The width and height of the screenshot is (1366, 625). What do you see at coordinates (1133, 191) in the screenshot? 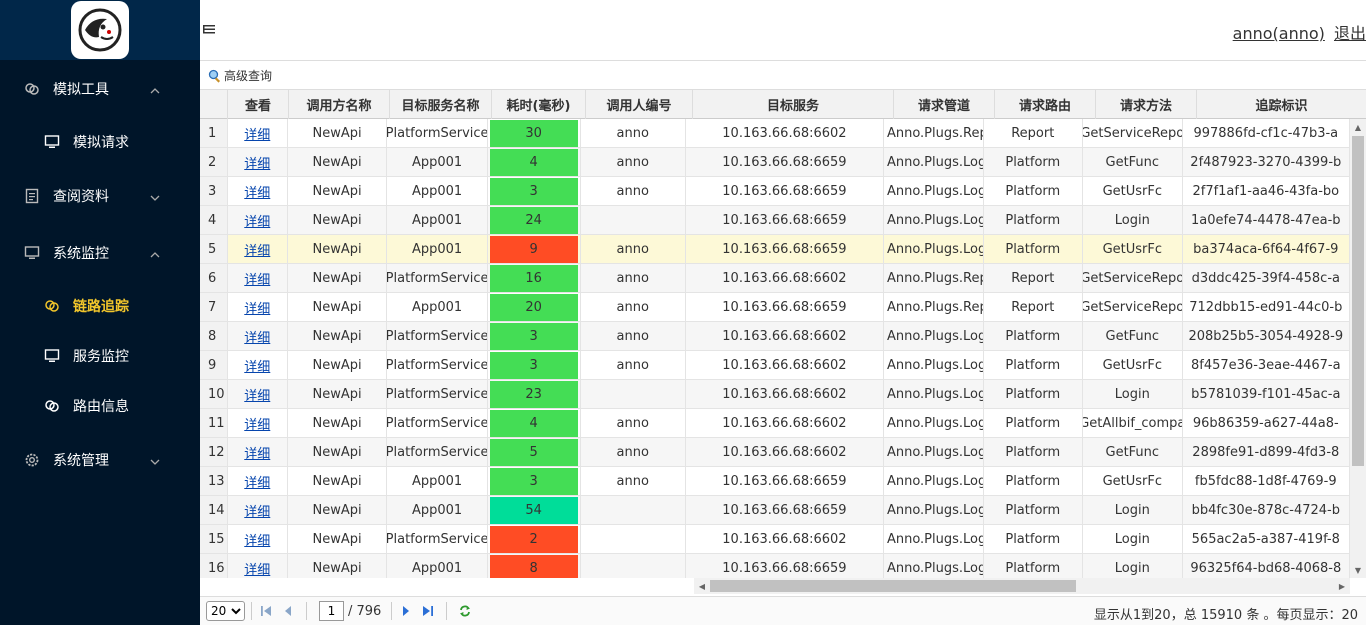
I see `method-cell: GetUsrFc` at bounding box center [1133, 191].